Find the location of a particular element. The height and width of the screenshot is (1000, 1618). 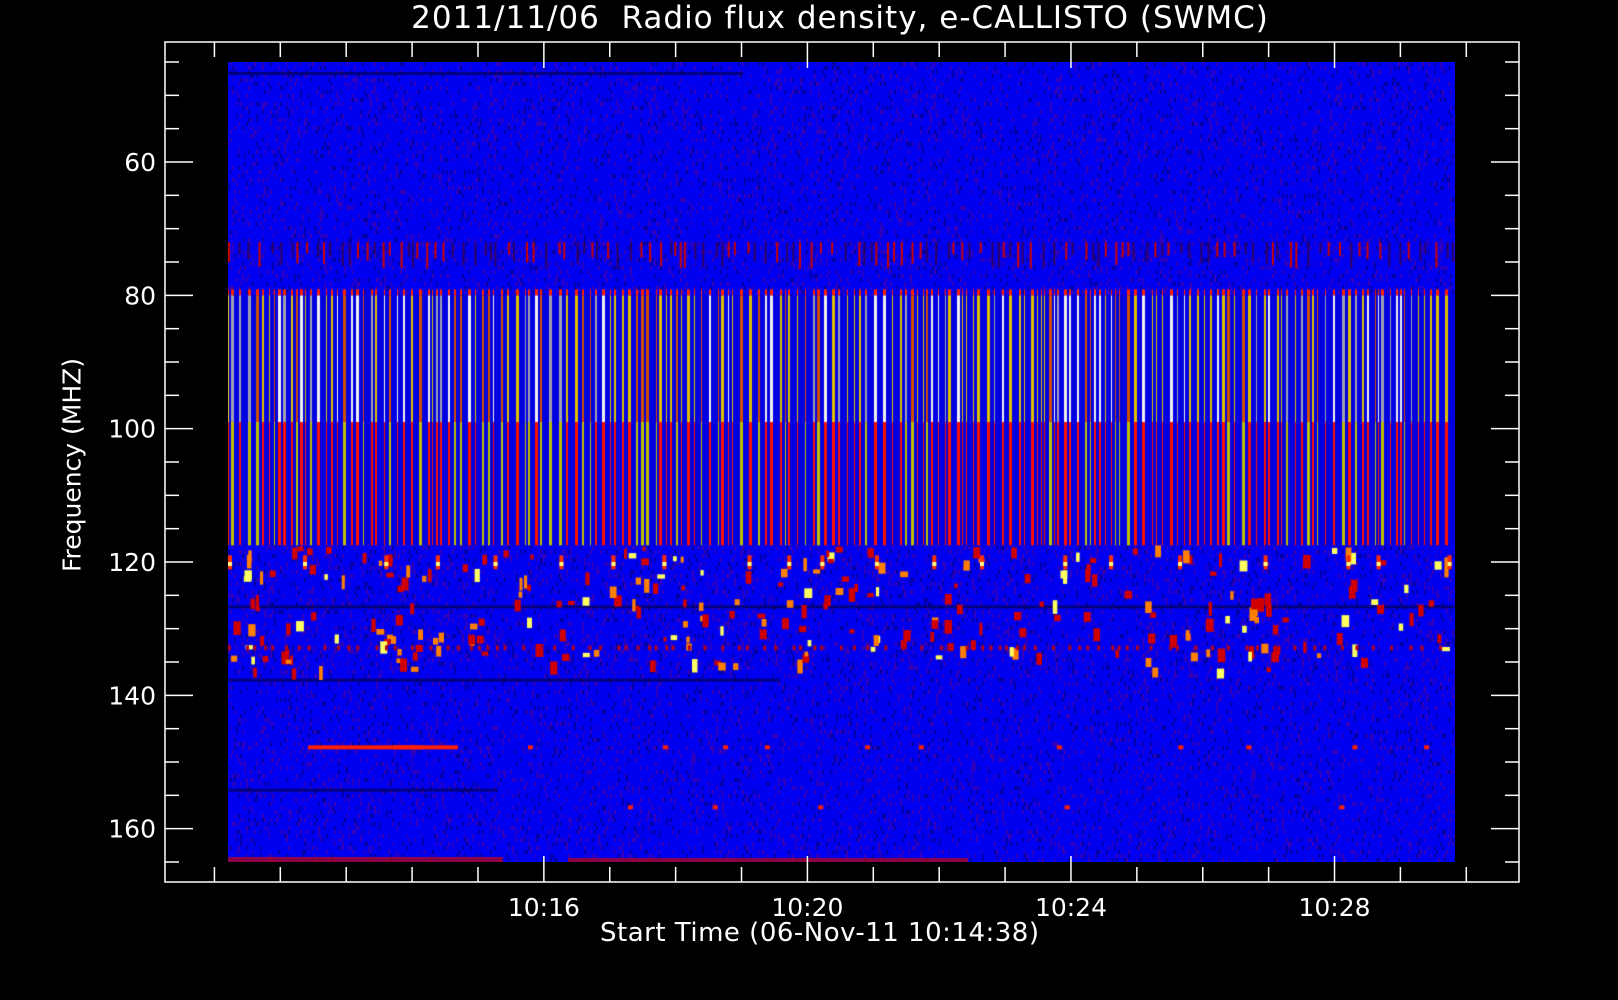

x-tick-label: 10:16 is located at coordinates (544, 907).